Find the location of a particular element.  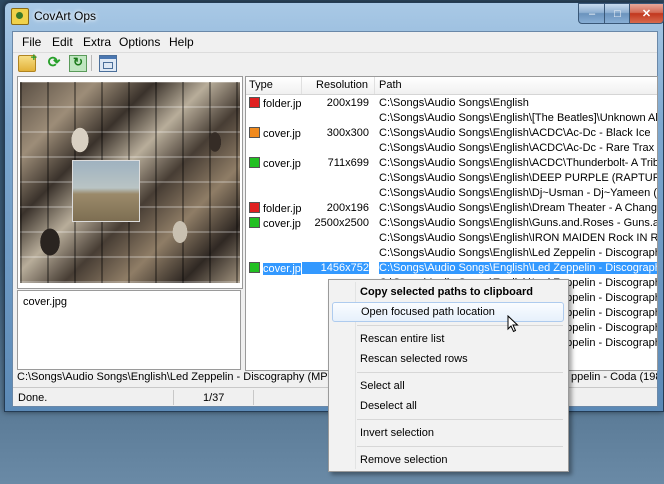

preview-filename: cover.jpg is located at coordinates (45, 302).